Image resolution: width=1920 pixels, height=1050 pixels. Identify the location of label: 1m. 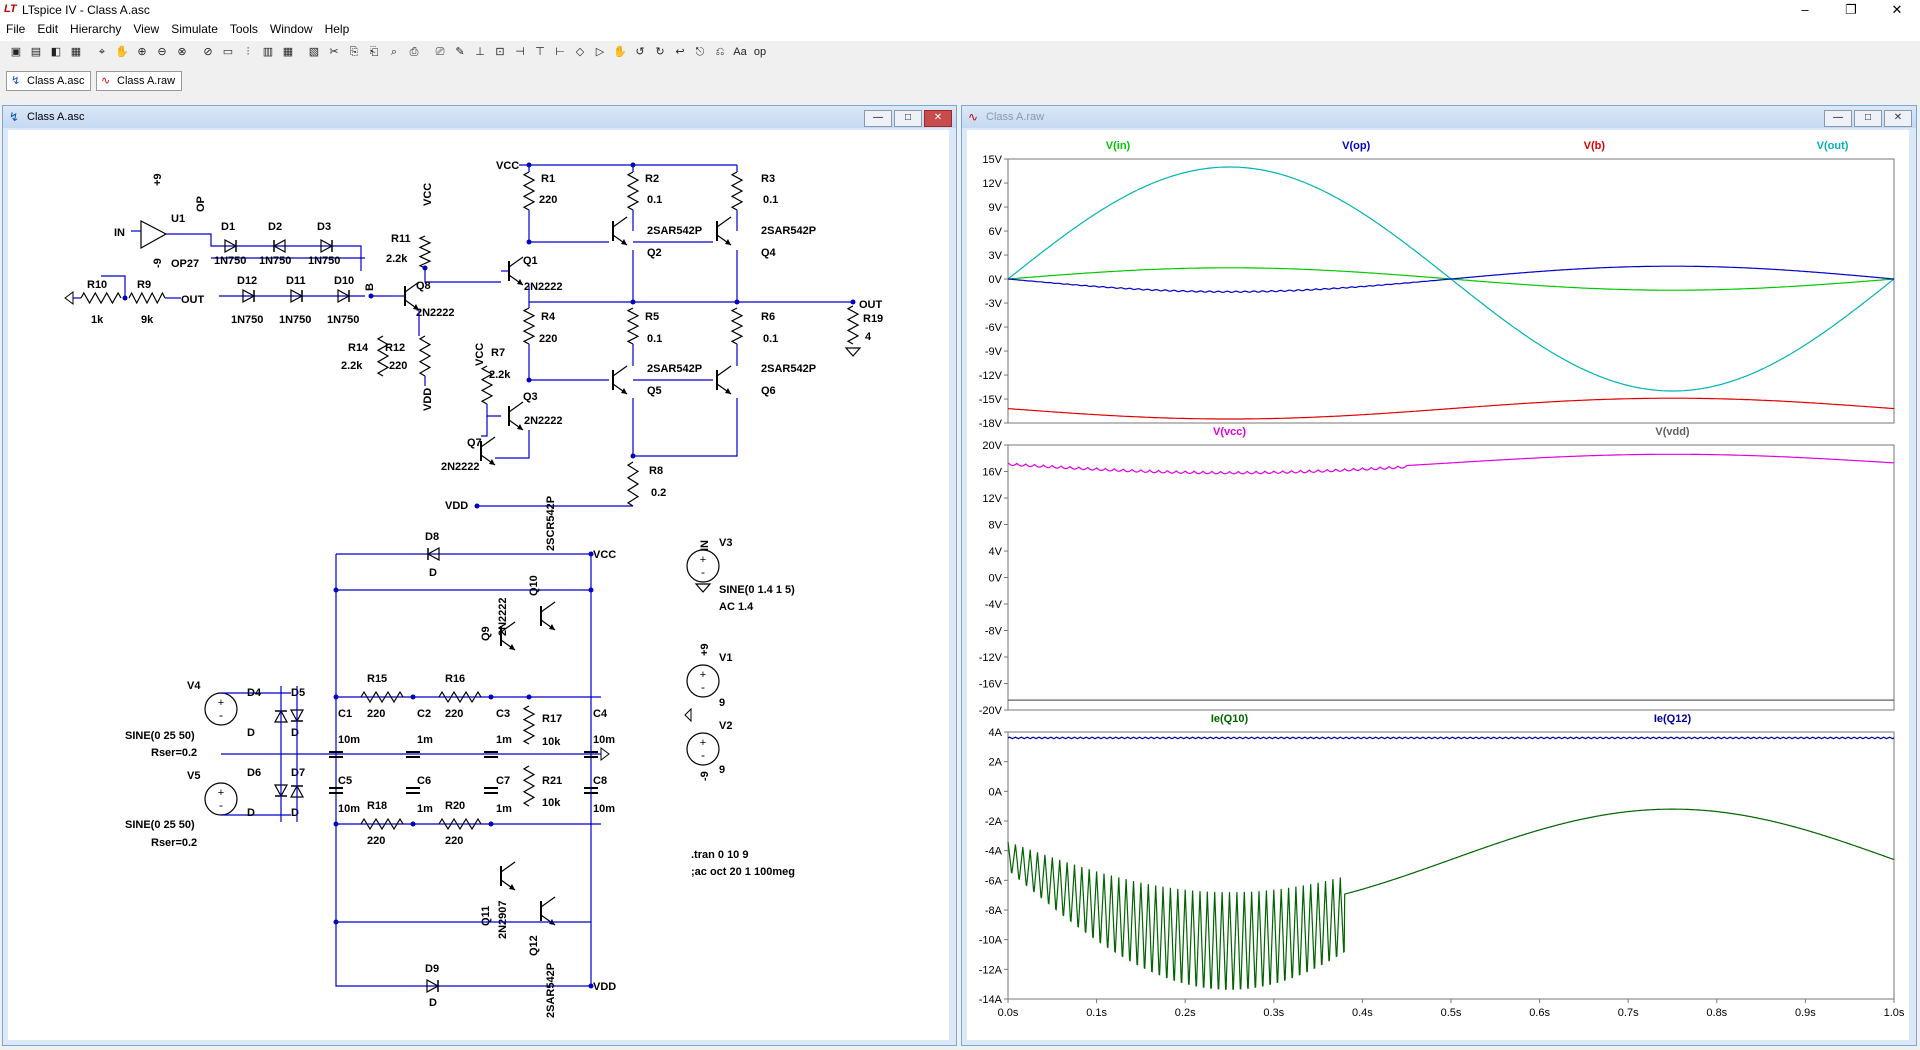
(504, 740).